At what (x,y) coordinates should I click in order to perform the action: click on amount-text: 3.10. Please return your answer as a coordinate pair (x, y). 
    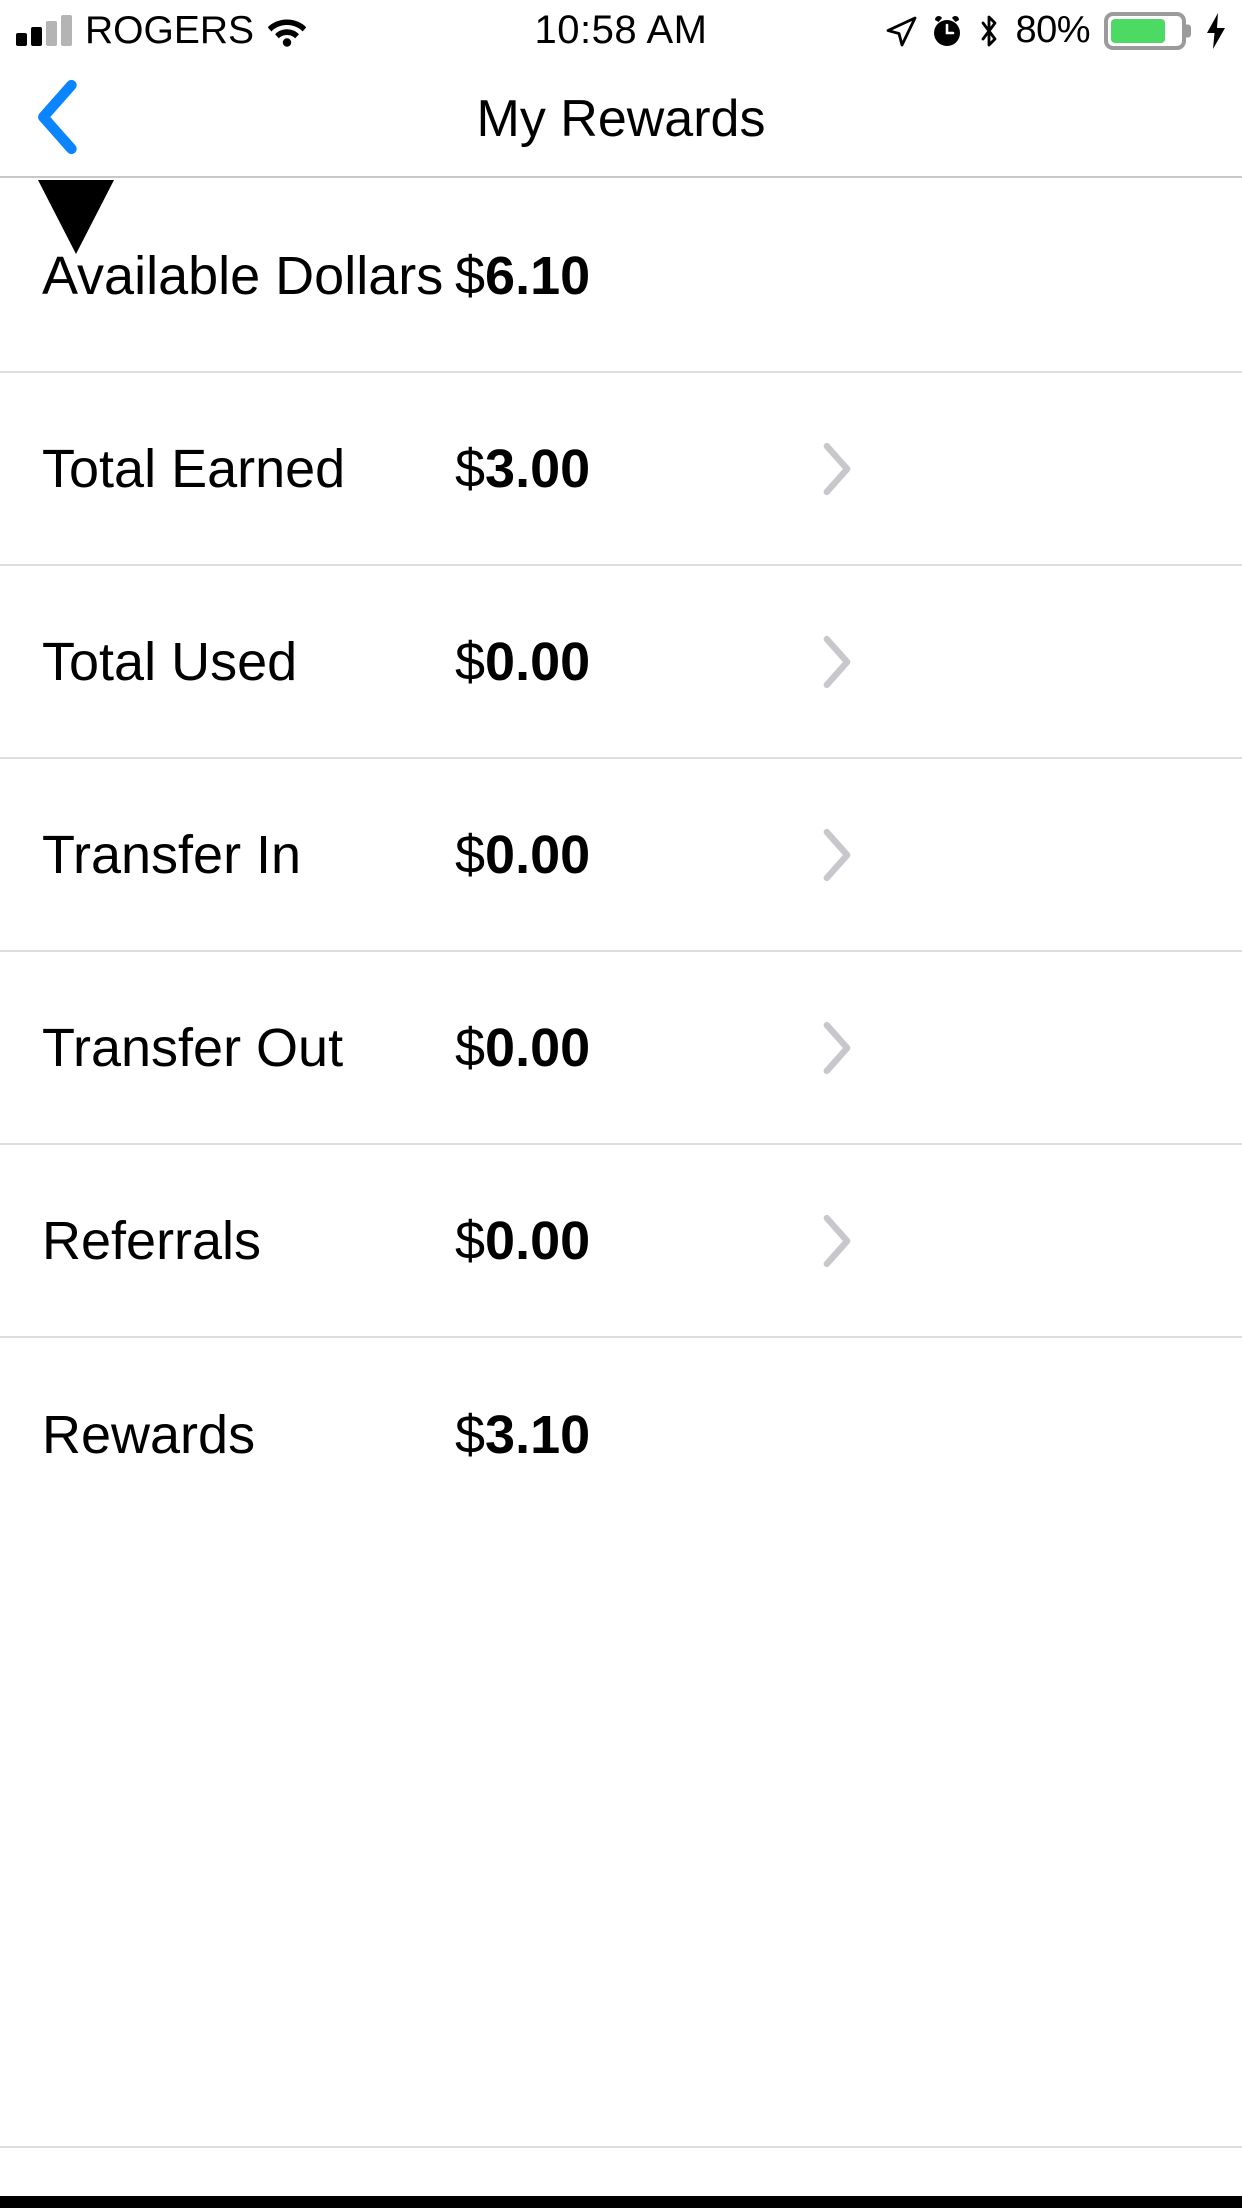
    Looking at the image, I should click on (538, 1434).